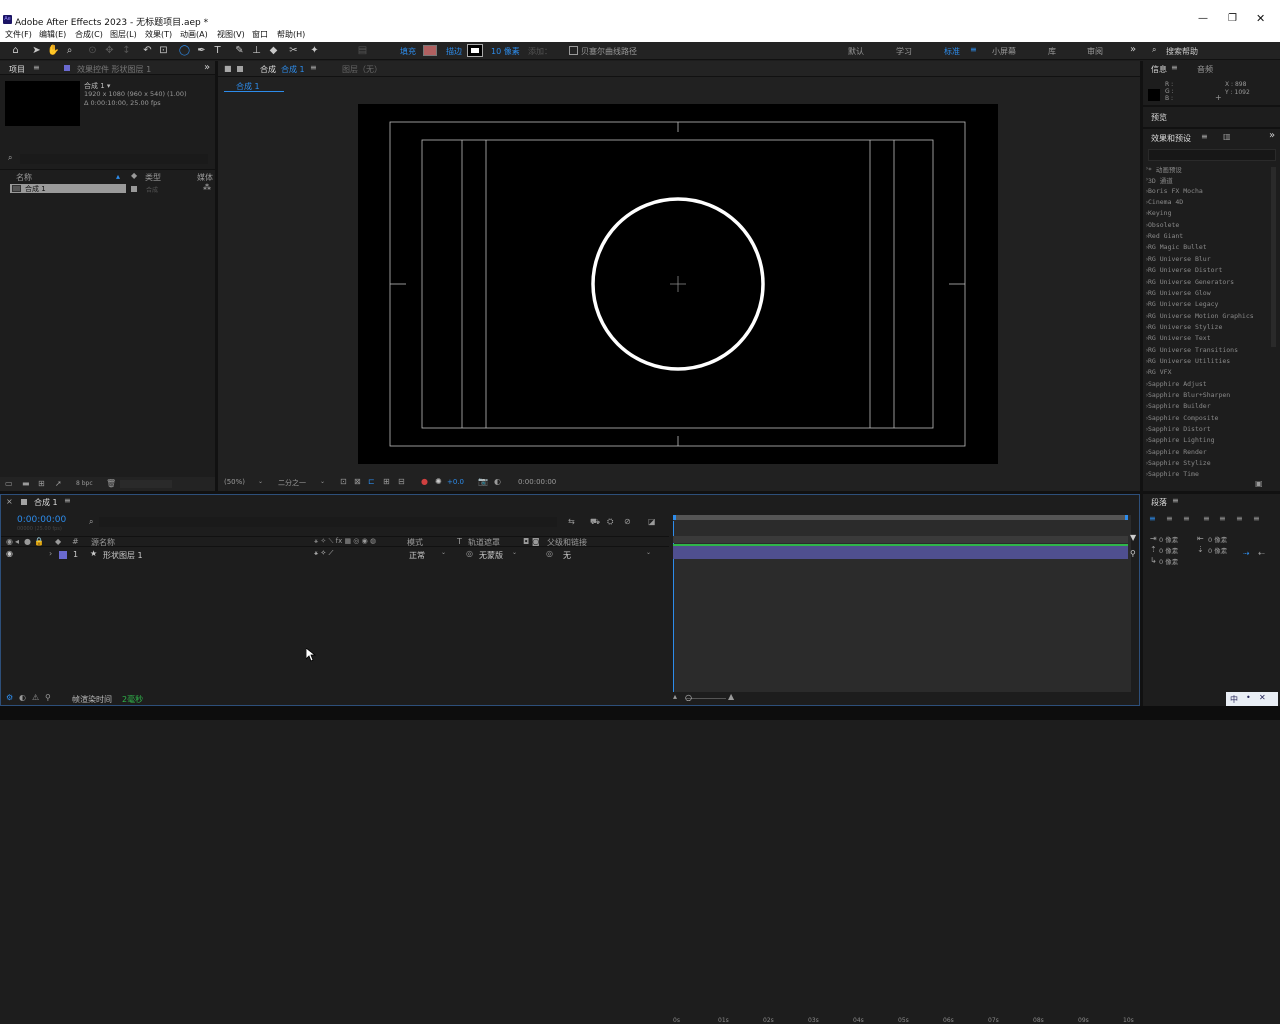 The image size is (1280, 1024). I want to click on brush-tool-icon: ✎, so click(239, 50).